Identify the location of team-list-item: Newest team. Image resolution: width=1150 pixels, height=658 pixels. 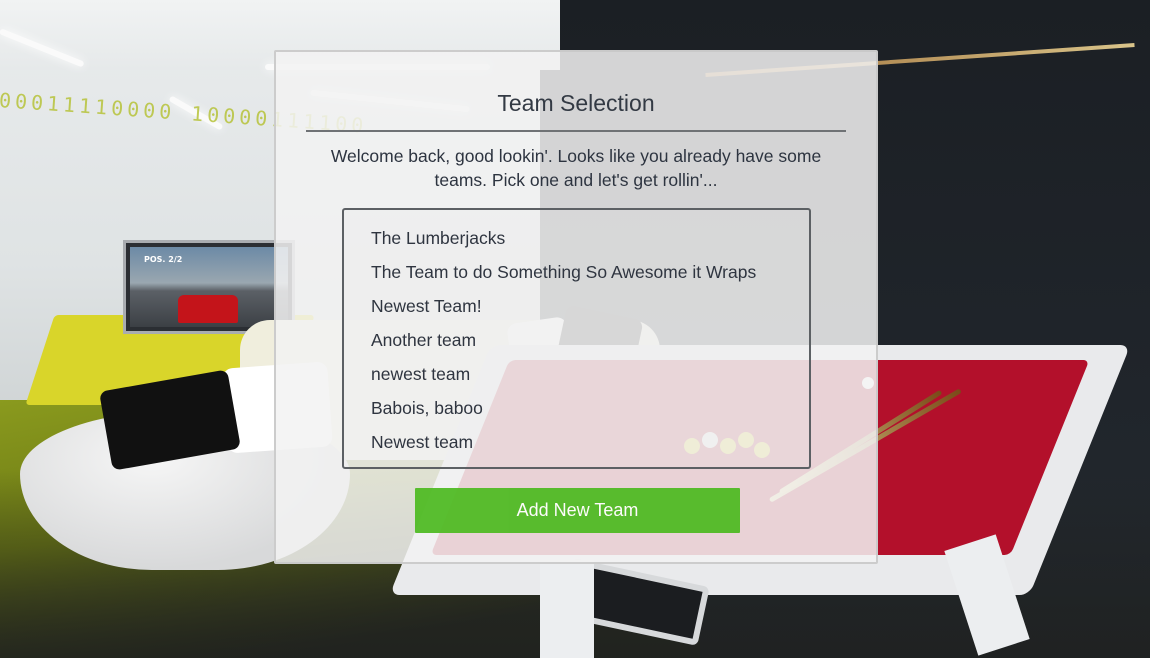
(590, 446).